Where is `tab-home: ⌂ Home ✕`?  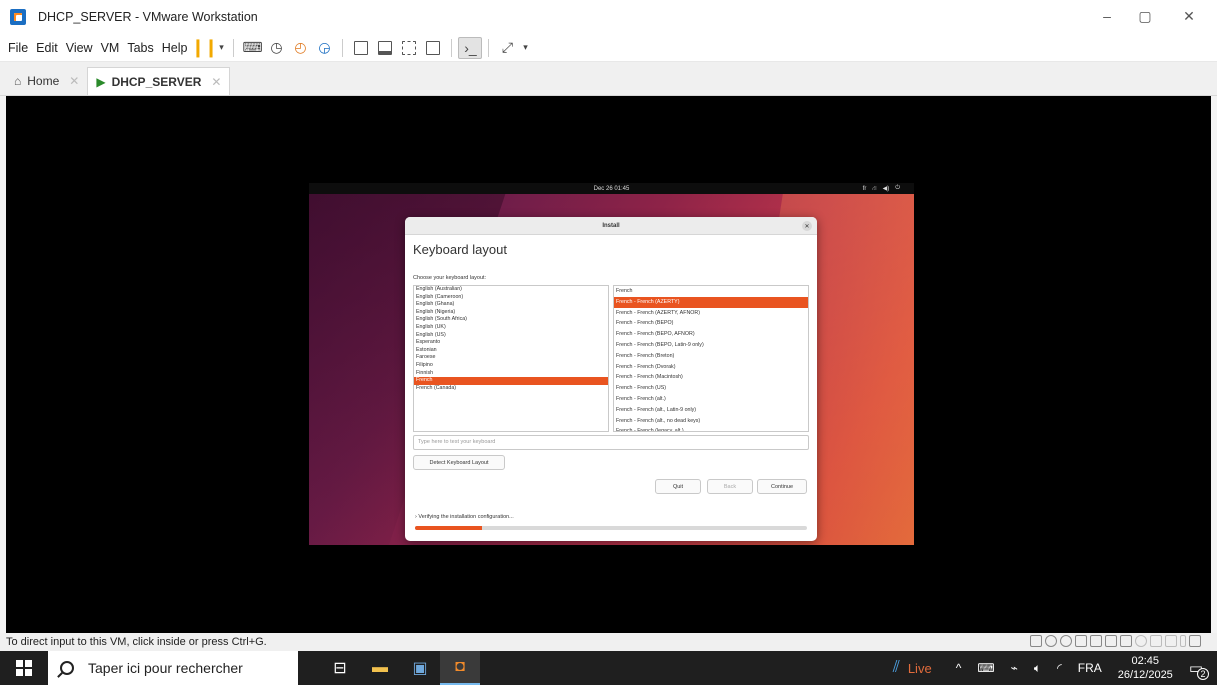 tab-home: ⌂ Home ✕ is located at coordinates (46, 81).